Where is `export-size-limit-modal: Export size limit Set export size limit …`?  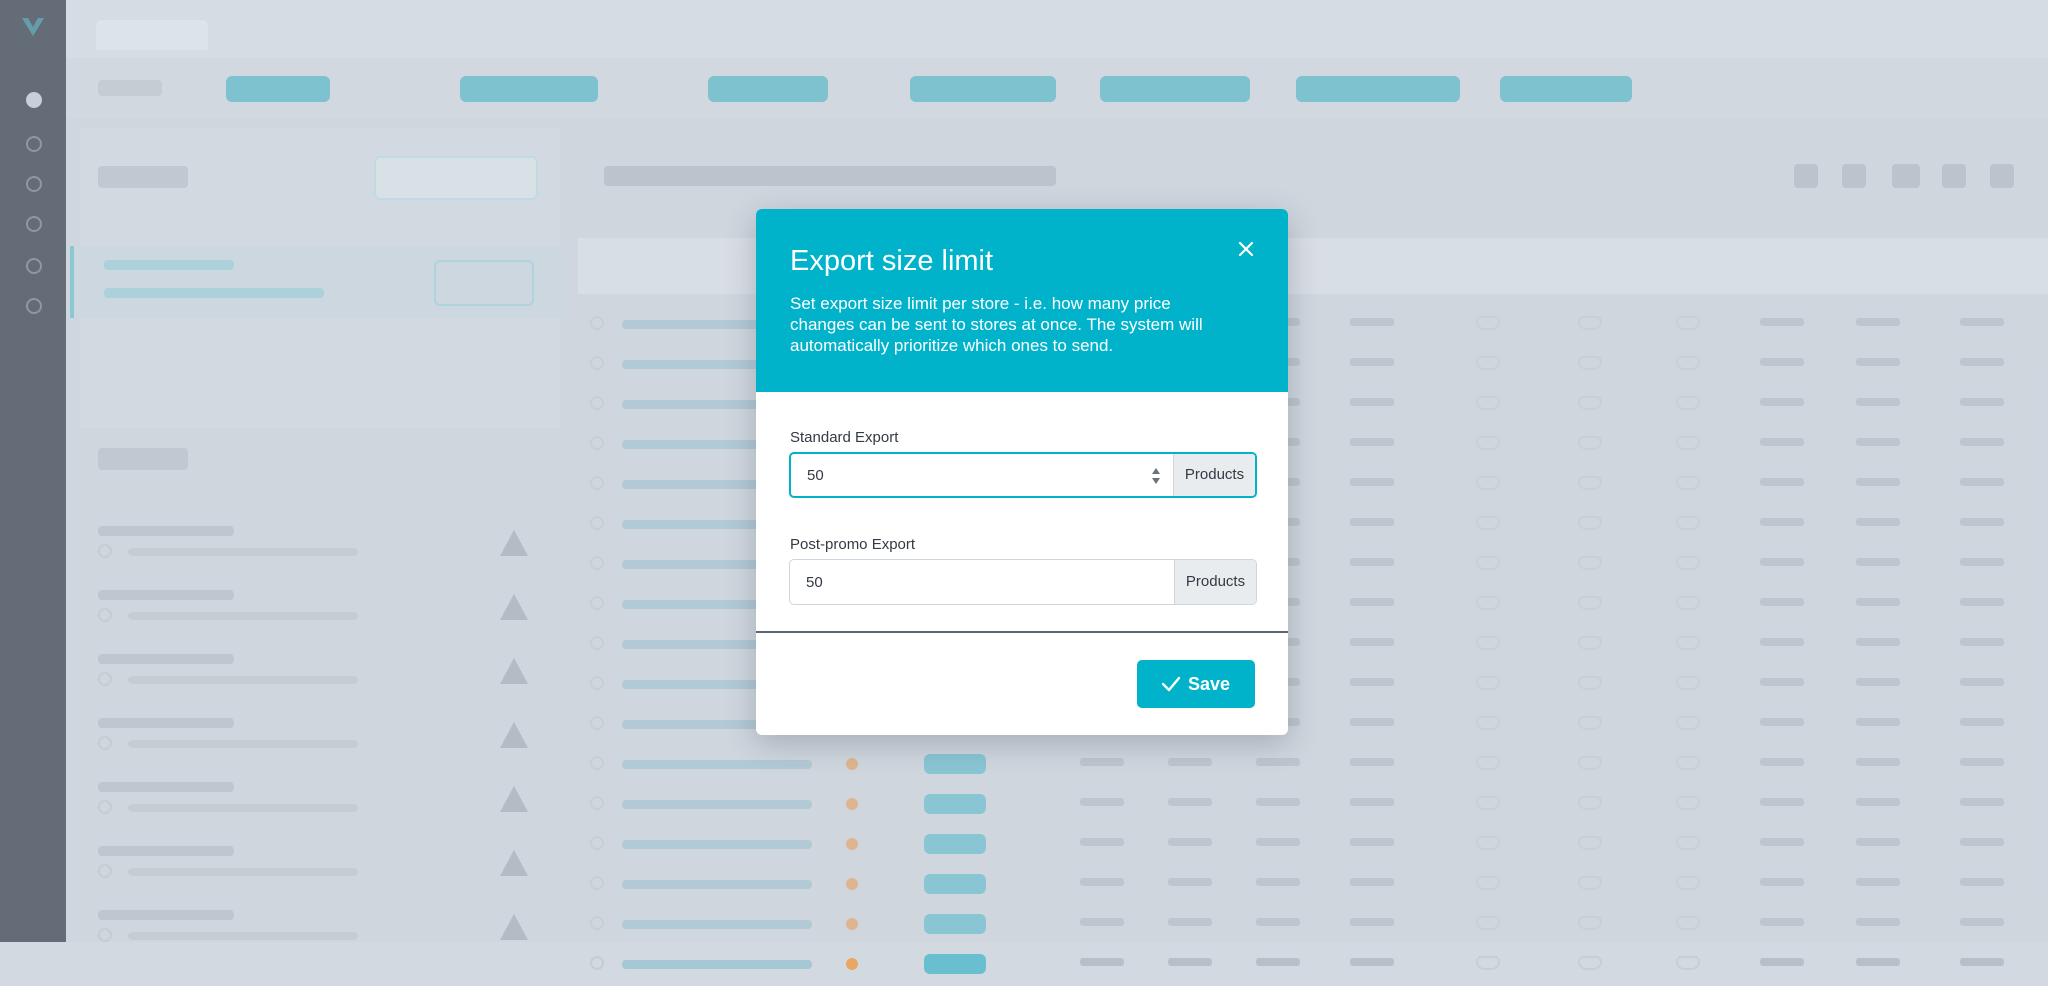 export-size-limit-modal: Export size limit Set export size limit … is located at coordinates (1022, 472).